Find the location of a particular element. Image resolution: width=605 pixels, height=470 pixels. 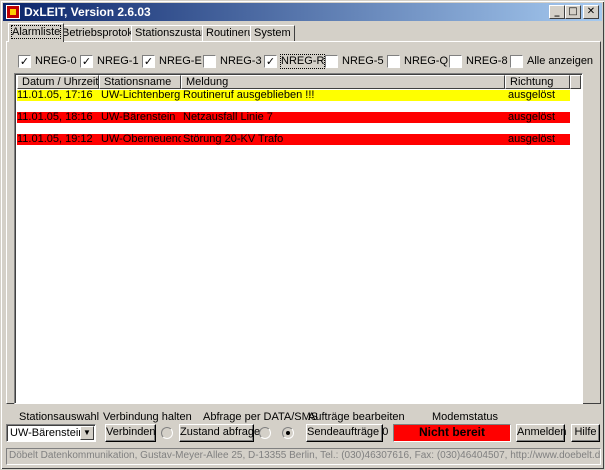

column-header-stationsname: Stationsname is located at coordinates (140, 82).